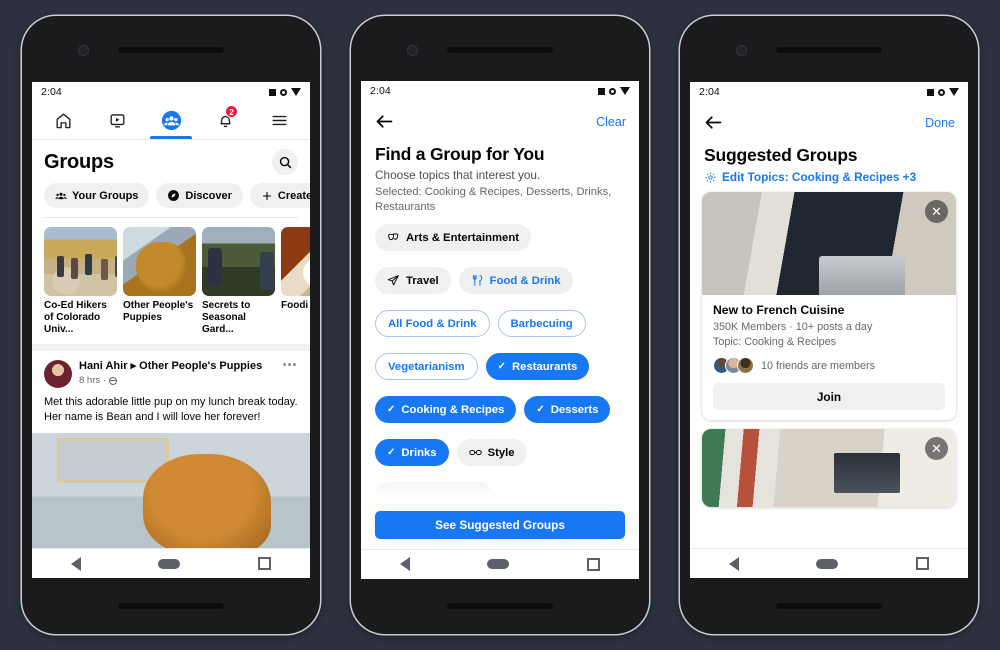  What do you see at coordinates (781, 155) in the screenshot?
I see `page-title: Suggested Groups` at bounding box center [781, 155].